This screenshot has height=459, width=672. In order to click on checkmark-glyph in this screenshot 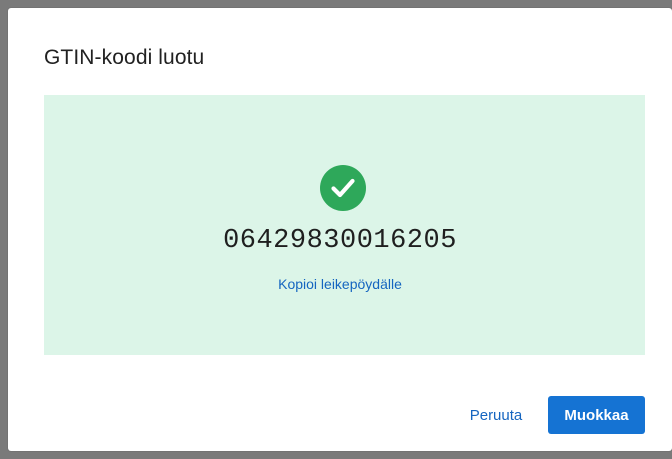, I will do `click(343, 188)`.